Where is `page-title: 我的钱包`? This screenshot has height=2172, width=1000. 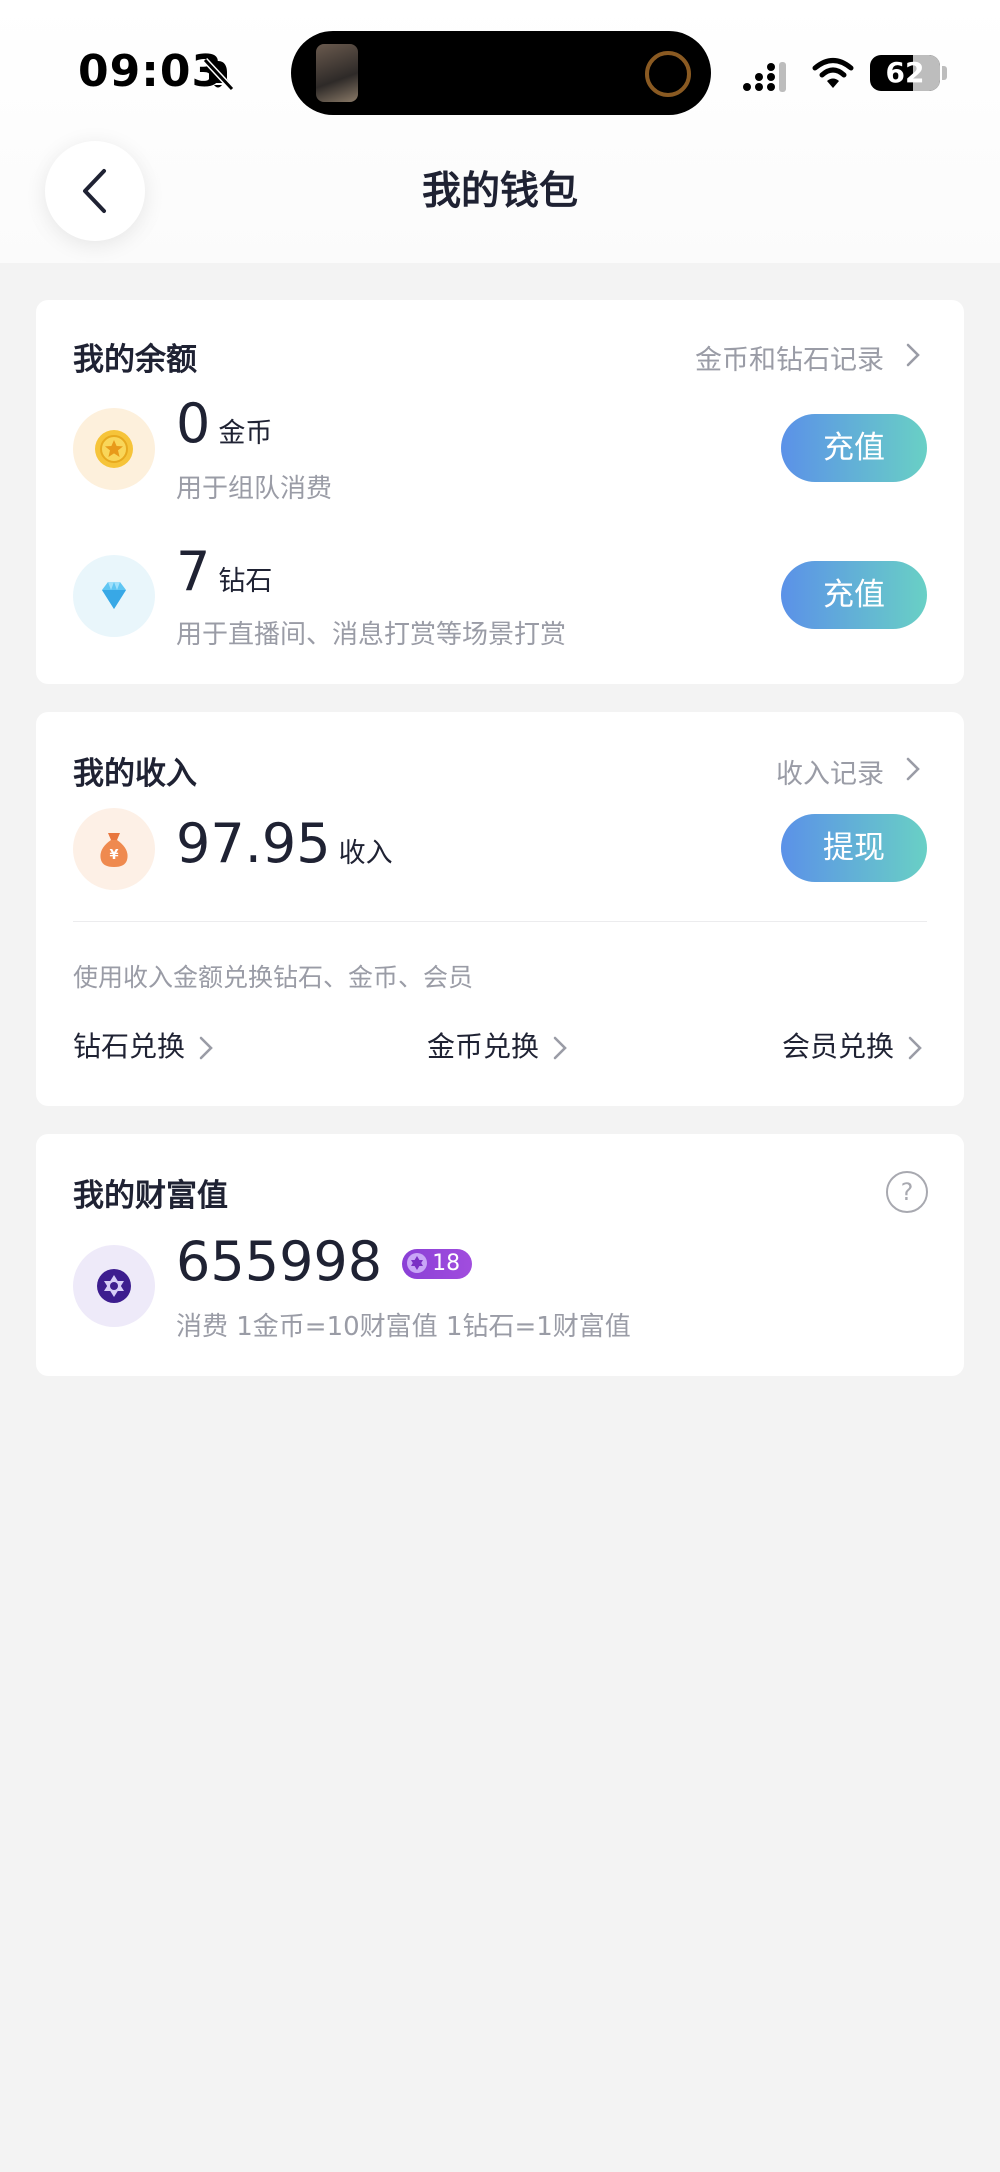
page-title: 我的钱包 is located at coordinates (499, 191).